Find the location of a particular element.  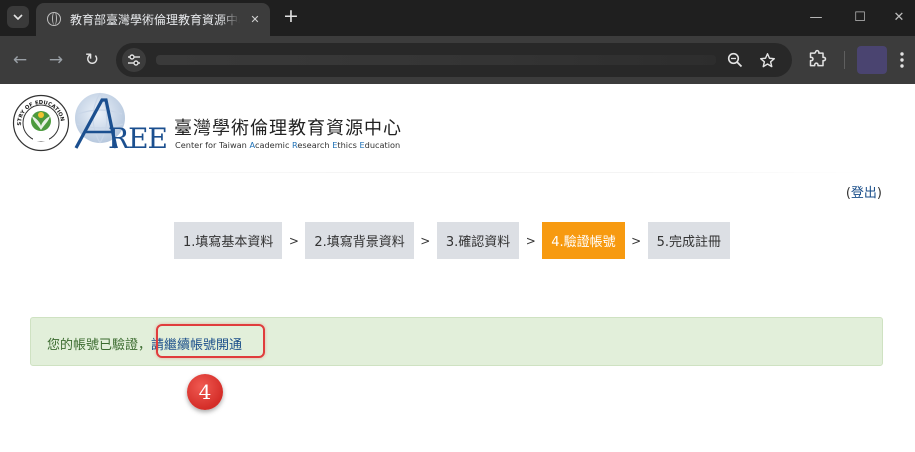

tab-title: 教育部臺灣學術倫理教育資源中心 is located at coordinates (155, 19).